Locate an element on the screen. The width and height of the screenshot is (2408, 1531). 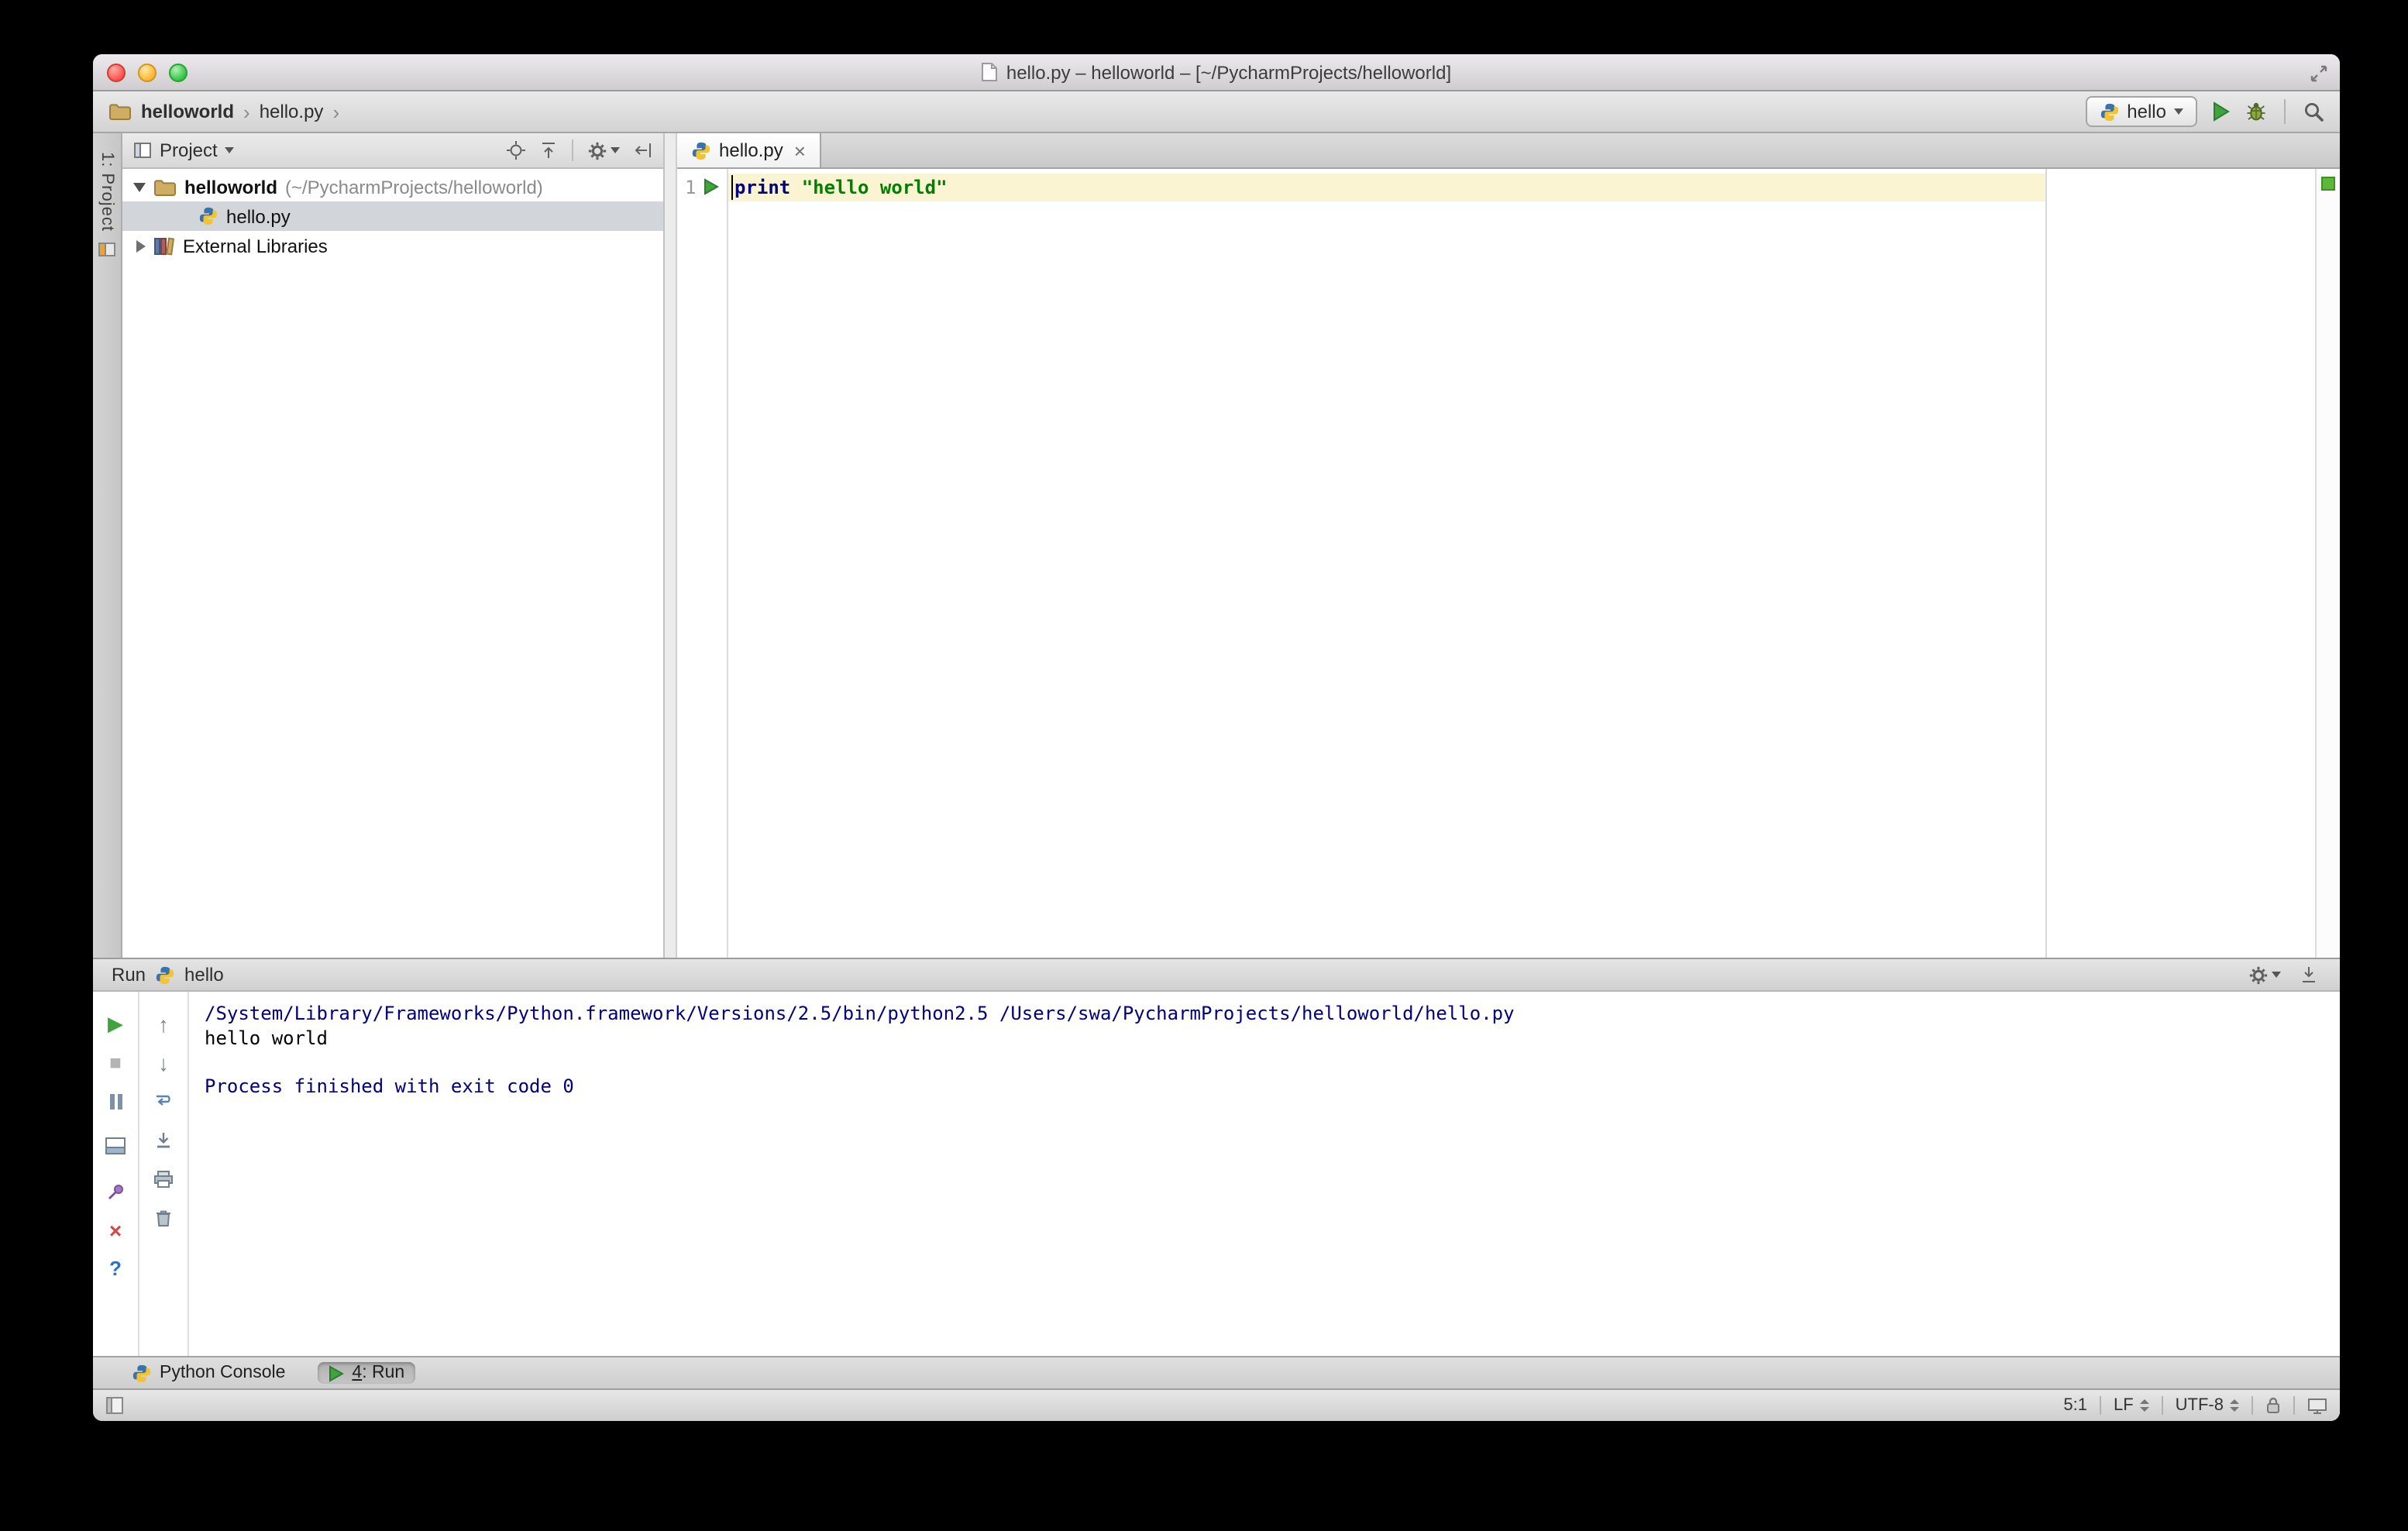
toolbar-divider is located at coordinates (2285, 111).